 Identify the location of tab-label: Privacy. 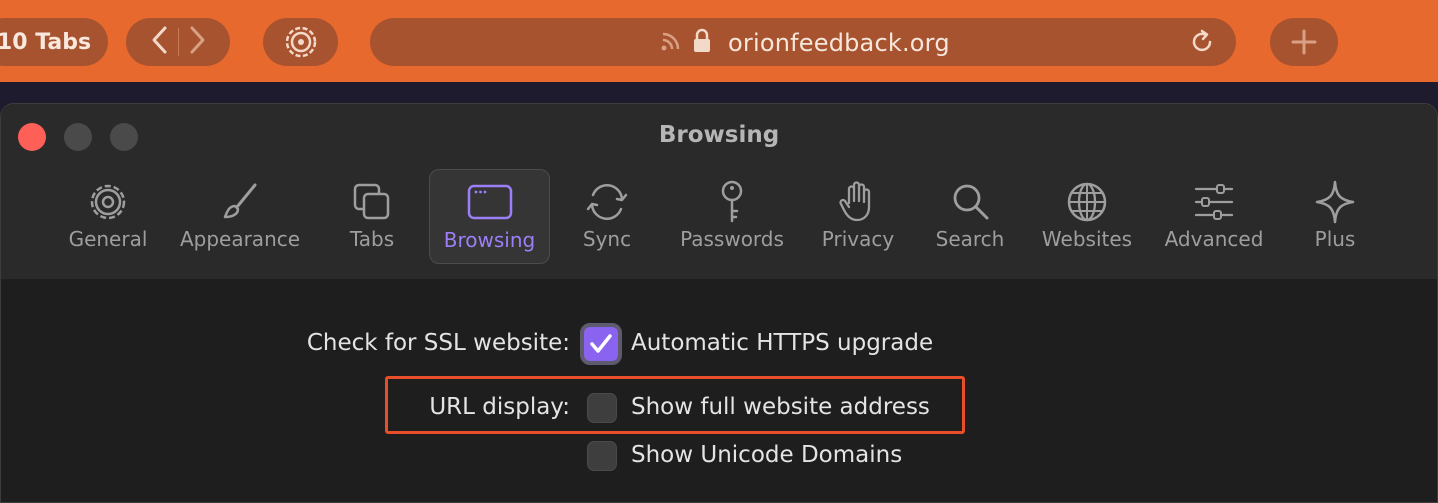
(858, 239).